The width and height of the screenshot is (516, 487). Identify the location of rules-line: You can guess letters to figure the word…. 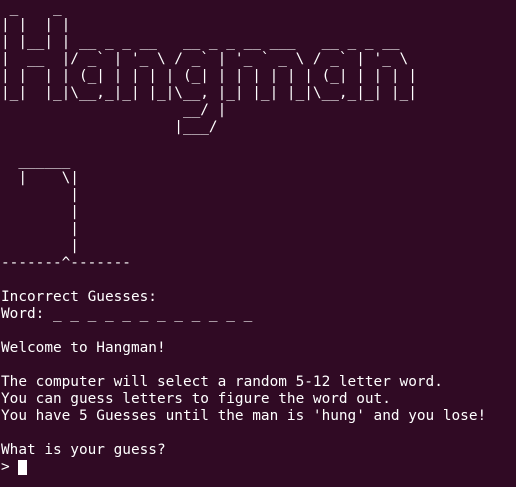
(196, 399).